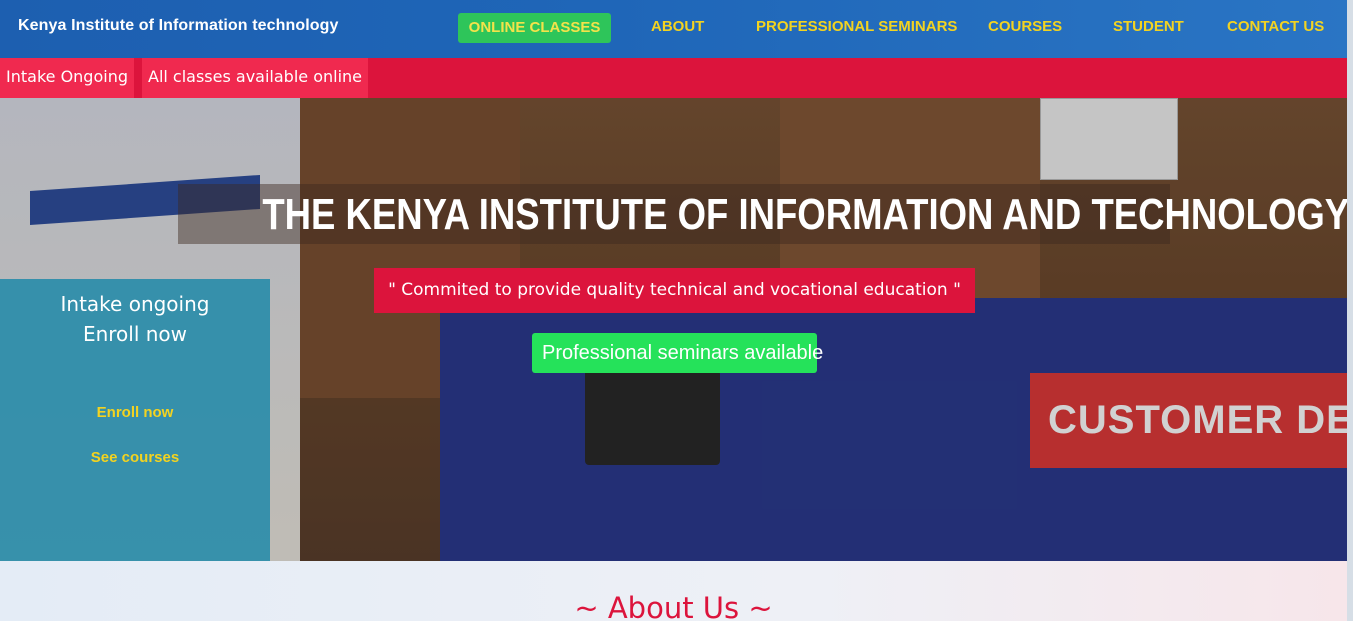 This screenshot has width=1353, height=621. Describe the element at coordinates (1350, 310) in the screenshot. I see `page-scrollbar` at that location.